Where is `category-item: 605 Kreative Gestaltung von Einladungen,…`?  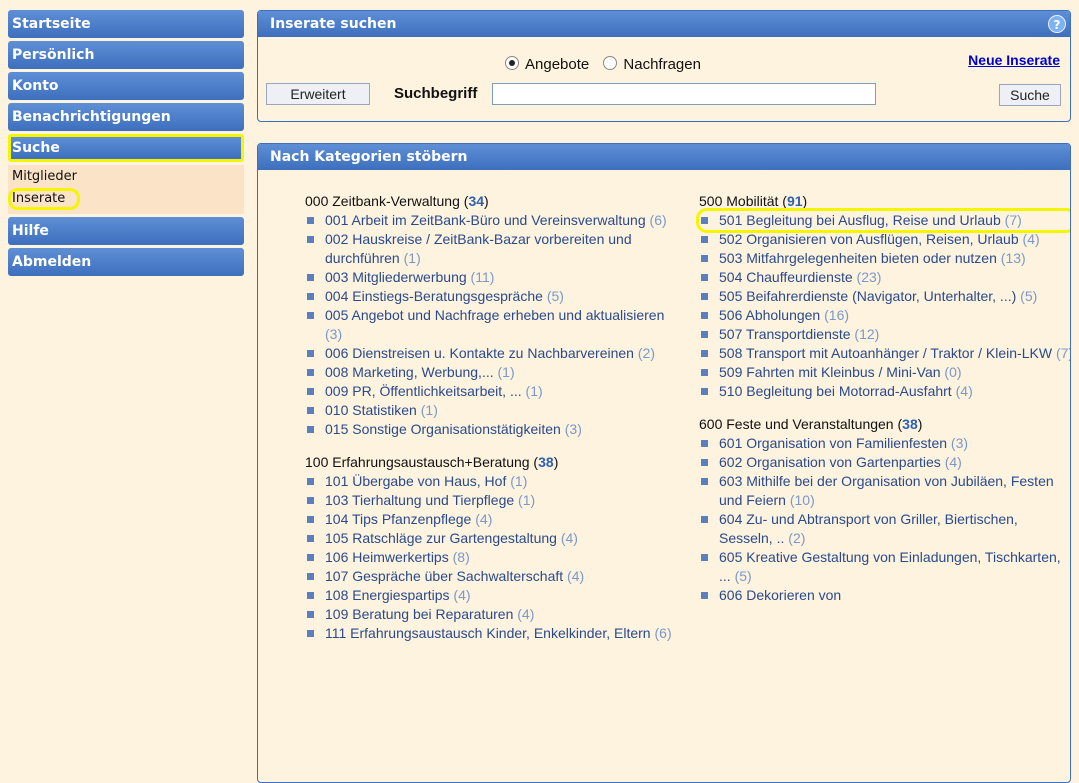 category-item: 605 Kreative Gestaltung von Einladungen,… is located at coordinates (884, 567).